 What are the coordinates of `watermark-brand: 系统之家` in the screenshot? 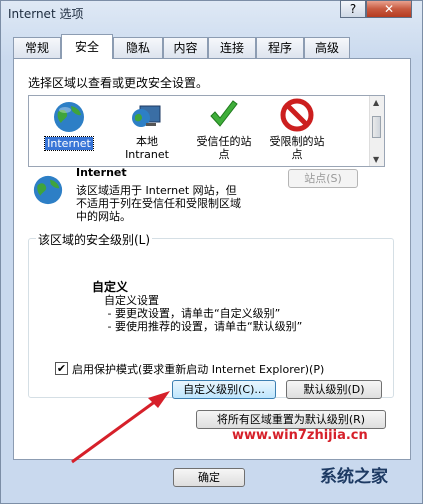 It's located at (354, 477).